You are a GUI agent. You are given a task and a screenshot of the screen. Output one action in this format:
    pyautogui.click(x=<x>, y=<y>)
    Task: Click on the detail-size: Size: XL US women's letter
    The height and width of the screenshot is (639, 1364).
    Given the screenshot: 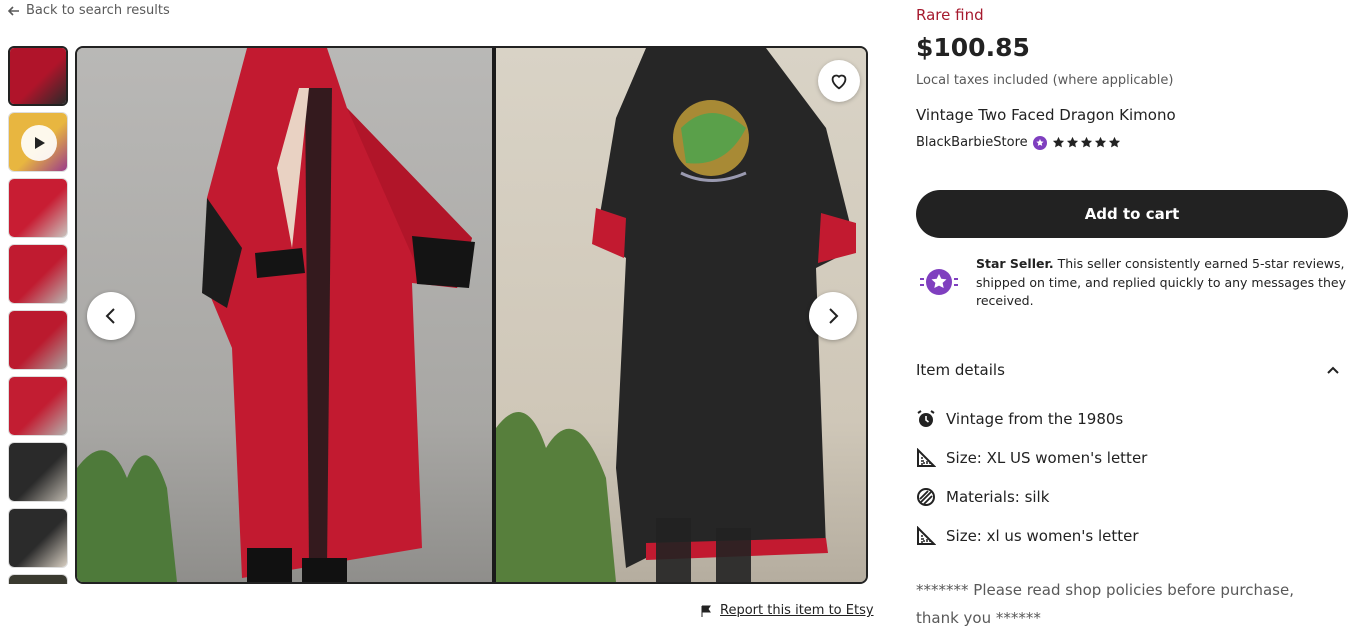 What is the action you would take?
    pyautogui.click(x=1031, y=458)
    